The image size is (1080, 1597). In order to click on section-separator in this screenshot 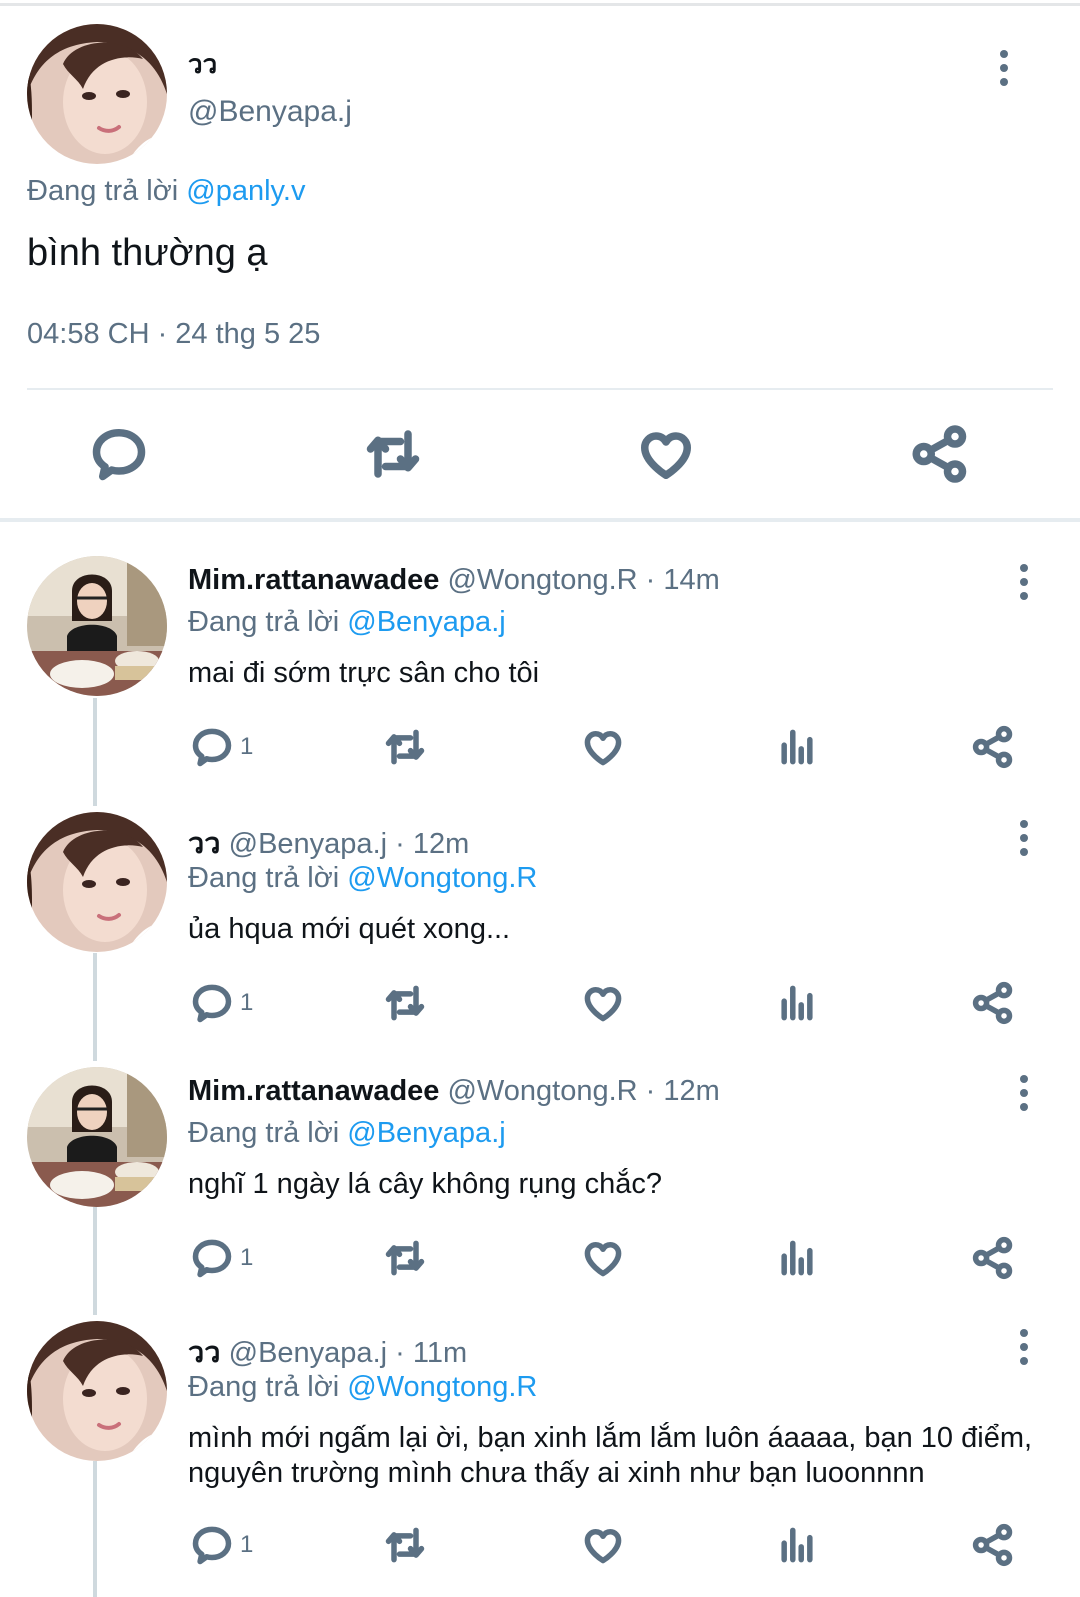, I will do `click(540, 520)`.